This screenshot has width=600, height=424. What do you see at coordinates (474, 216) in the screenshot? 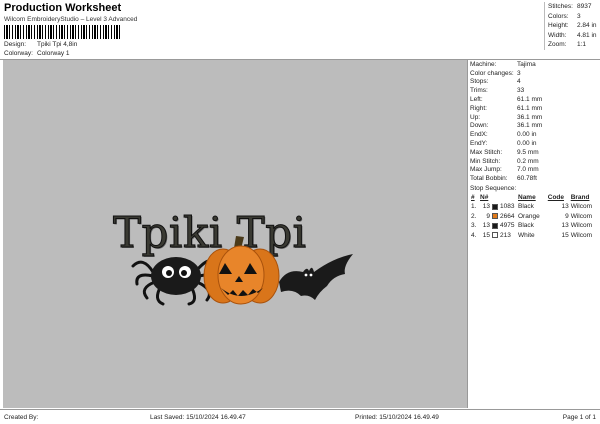
I see `row-index: 2.` at bounding box center [474, 216].